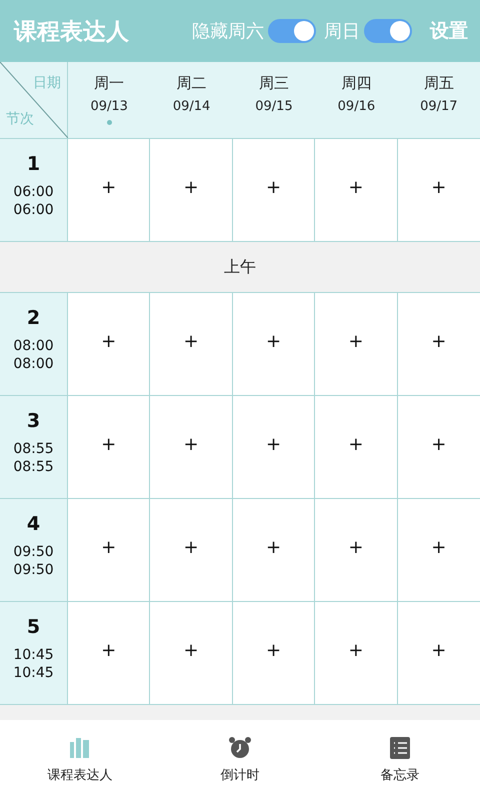 This screenshot has height=800, width=480. Describe the element at coordinates (191, 83) in the screenshot. I see `weekday-label: 周二` at that location.